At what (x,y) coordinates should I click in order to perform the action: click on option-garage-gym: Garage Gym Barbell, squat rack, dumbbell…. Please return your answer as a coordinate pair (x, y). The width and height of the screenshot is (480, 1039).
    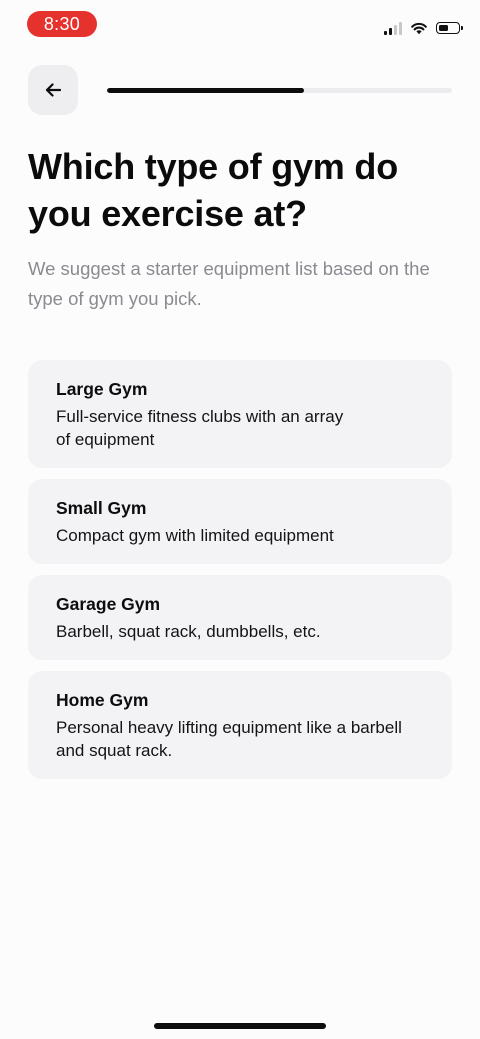
    Looking at the image, I should click on (240, 617).